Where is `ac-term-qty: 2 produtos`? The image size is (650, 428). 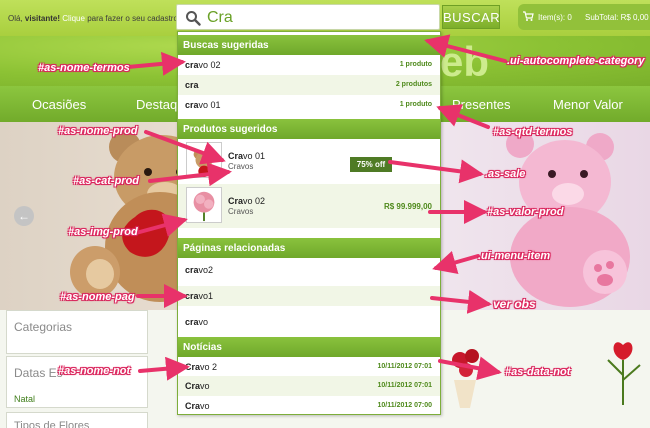
ac-term-qty: 2 produtos is located at coordinates (413, 84).